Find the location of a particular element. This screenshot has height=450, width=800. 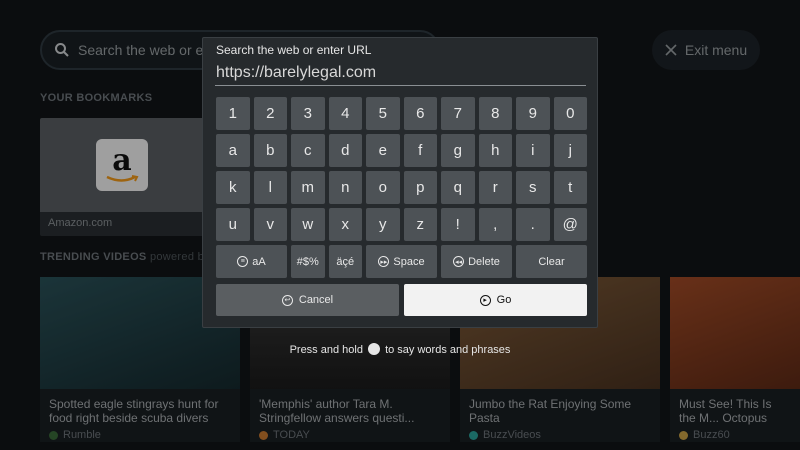

key-row-numbers: 1 2 3 4 5 6 7 8 9 0 is located at coordinates (401, 113).